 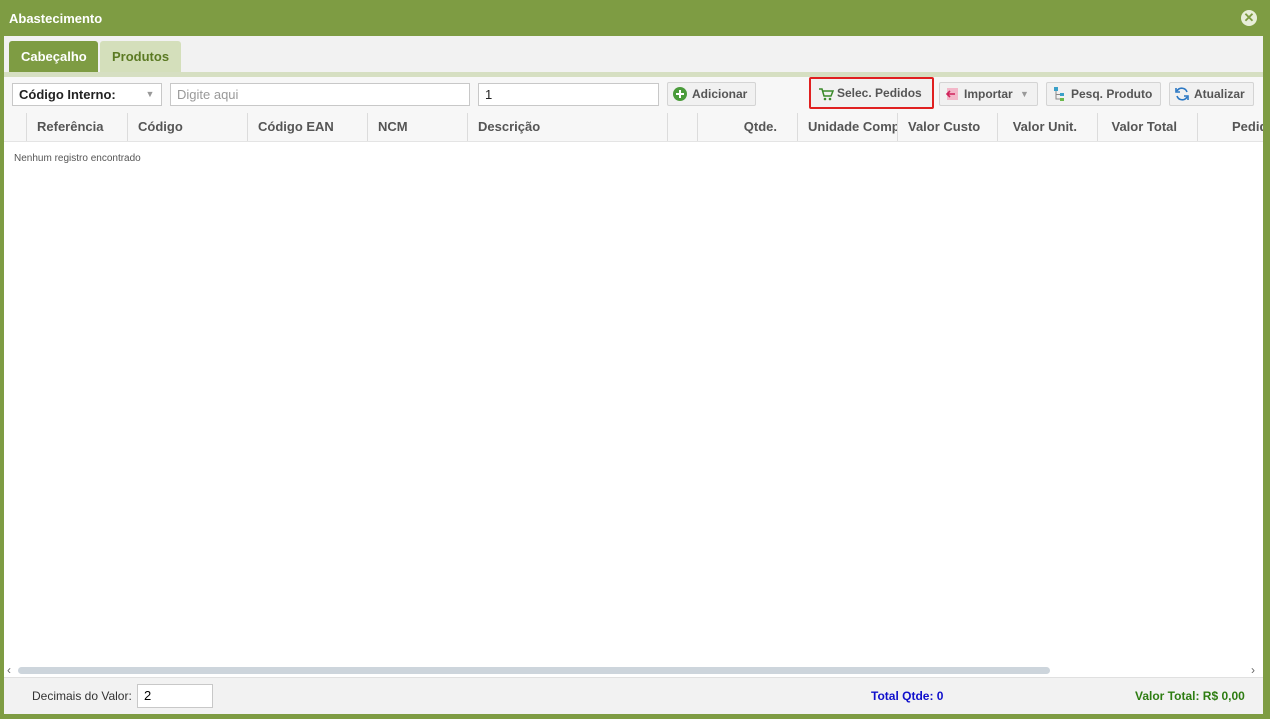 What do you see at coordinates (568, 94) in the screenshot?
I see `quantity-input: 1` at bounding box center [568, 94].